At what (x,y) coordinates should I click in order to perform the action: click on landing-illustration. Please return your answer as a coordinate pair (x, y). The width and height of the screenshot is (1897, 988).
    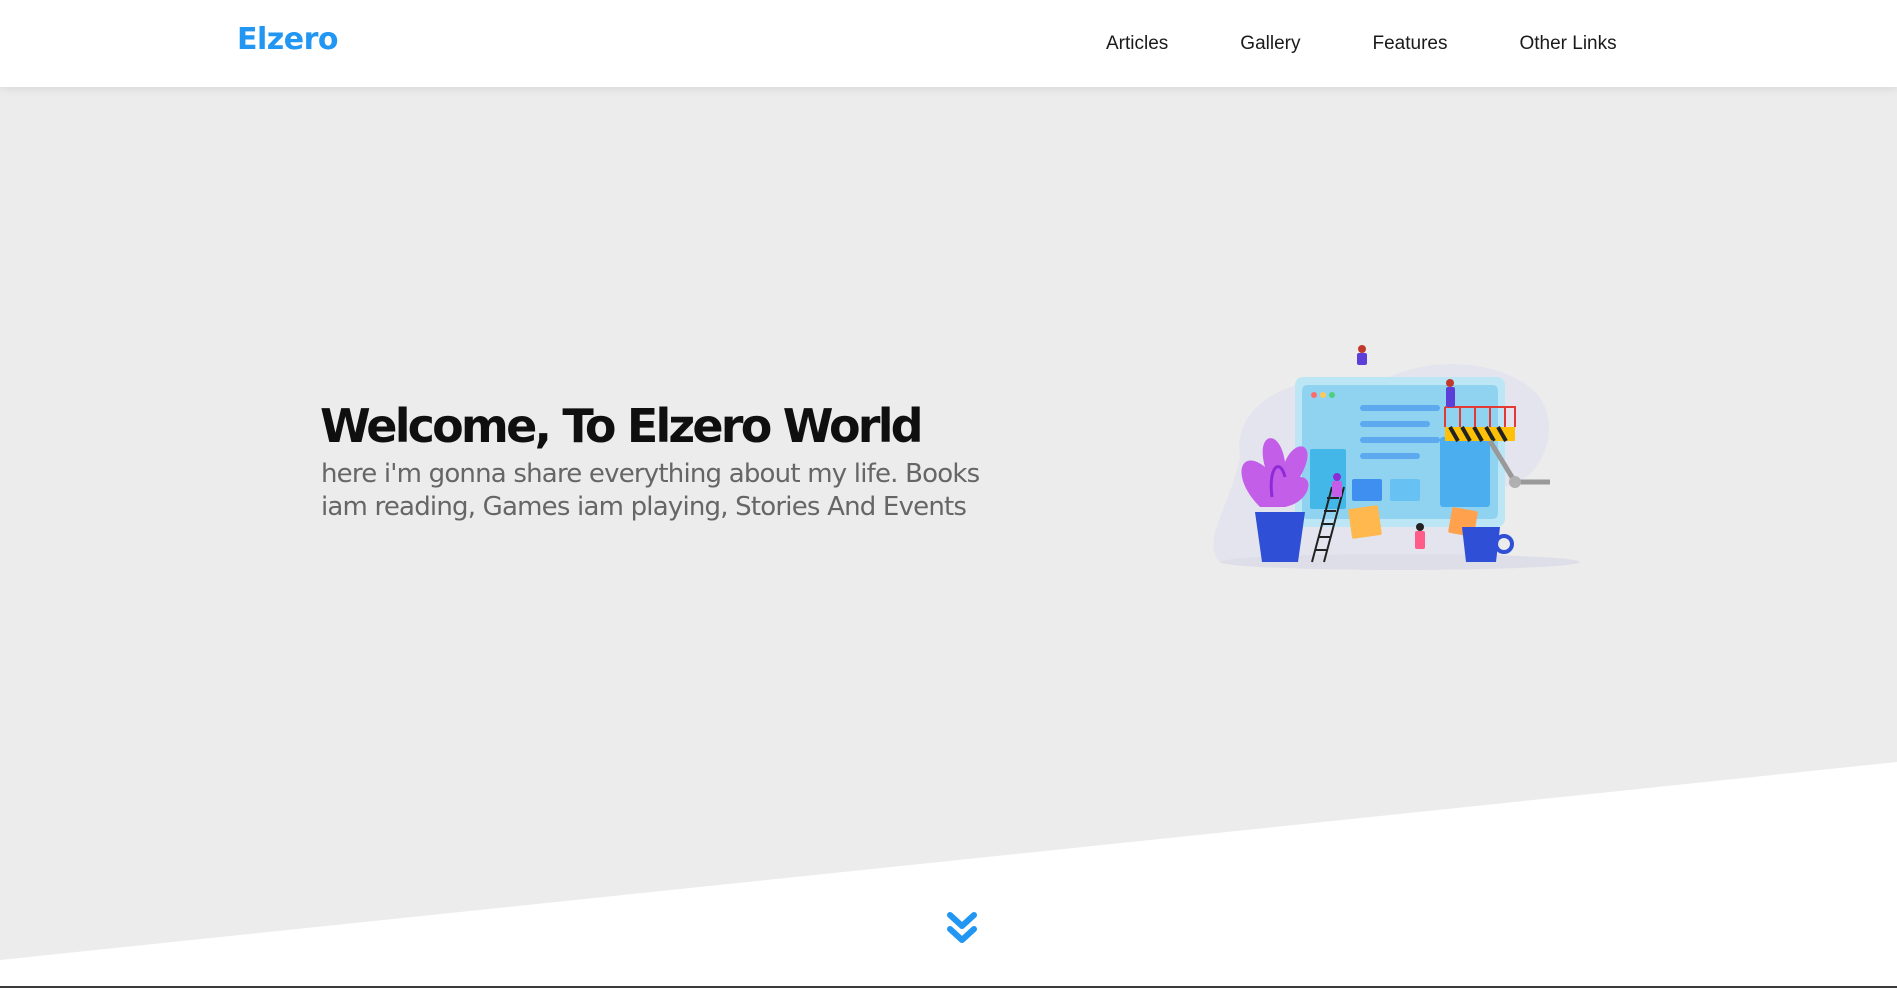
    Looking at the image, I should click on (1396, 457).